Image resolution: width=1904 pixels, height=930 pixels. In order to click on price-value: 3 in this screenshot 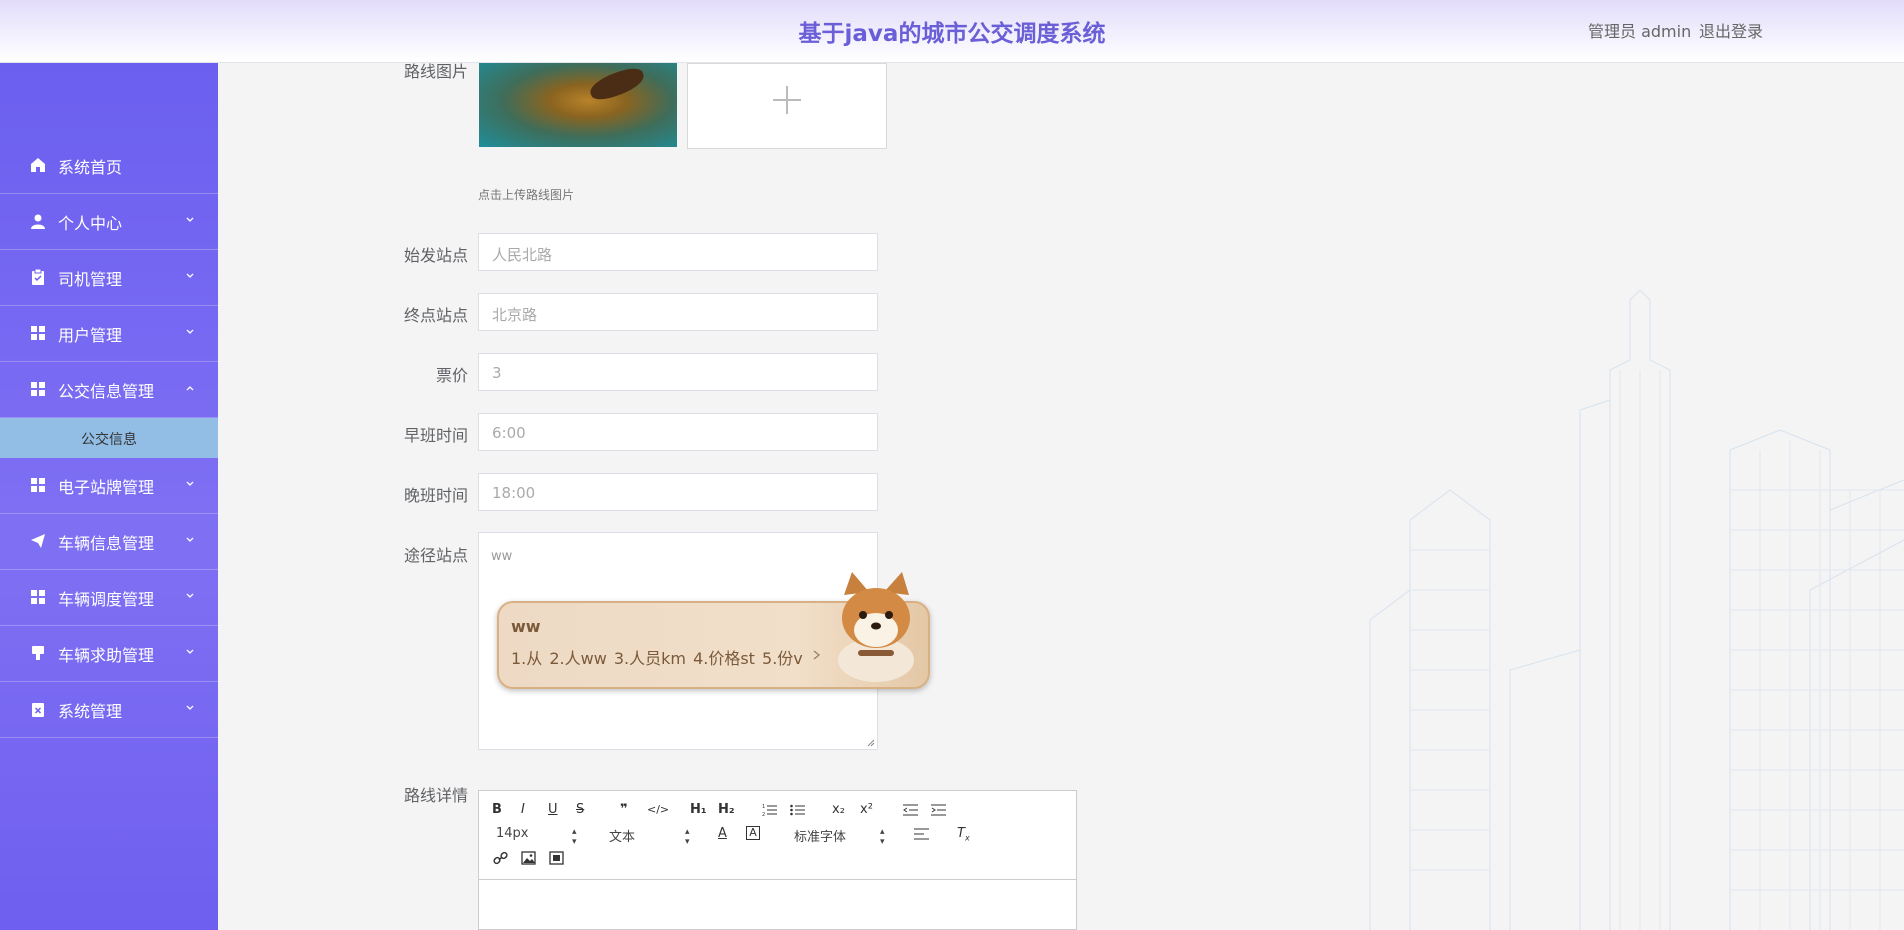, I will do `click(497, 373)`.